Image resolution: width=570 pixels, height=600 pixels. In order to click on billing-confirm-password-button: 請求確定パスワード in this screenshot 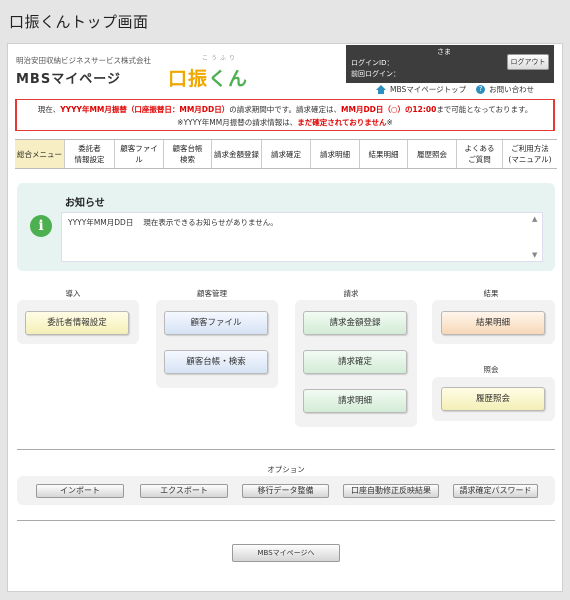, I will do `click(495, 491)`.